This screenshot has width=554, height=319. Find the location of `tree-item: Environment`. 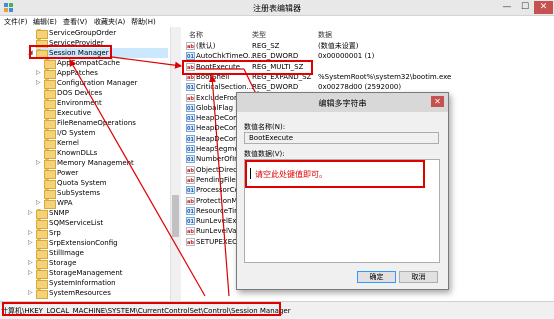

tree-item: Environment is located at coordinates (106, 103).